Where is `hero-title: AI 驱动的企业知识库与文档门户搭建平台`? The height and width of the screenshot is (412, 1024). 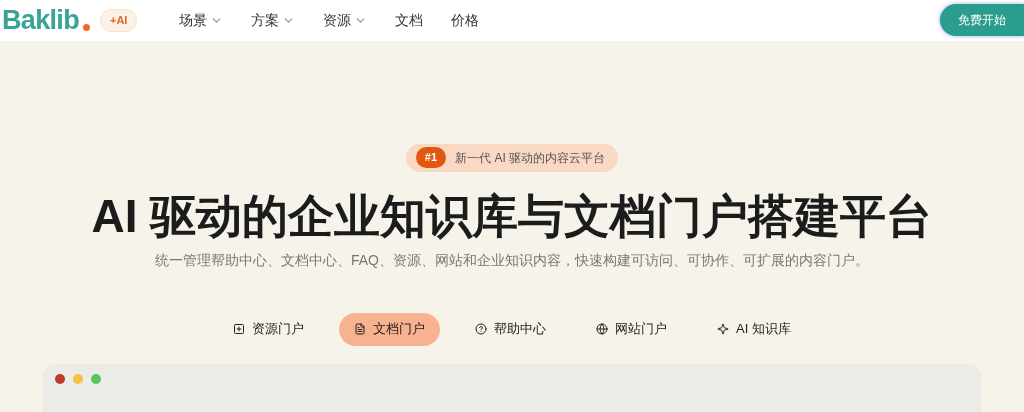
hero-title: AI 驱动的企业知识库与文档门户搭建平台 is located at coordinates (512, 216).